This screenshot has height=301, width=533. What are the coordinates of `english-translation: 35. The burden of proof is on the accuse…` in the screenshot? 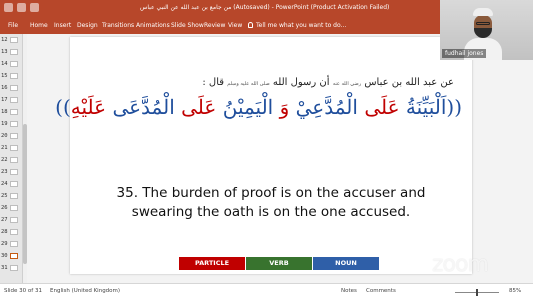 It's located at (271, 203).